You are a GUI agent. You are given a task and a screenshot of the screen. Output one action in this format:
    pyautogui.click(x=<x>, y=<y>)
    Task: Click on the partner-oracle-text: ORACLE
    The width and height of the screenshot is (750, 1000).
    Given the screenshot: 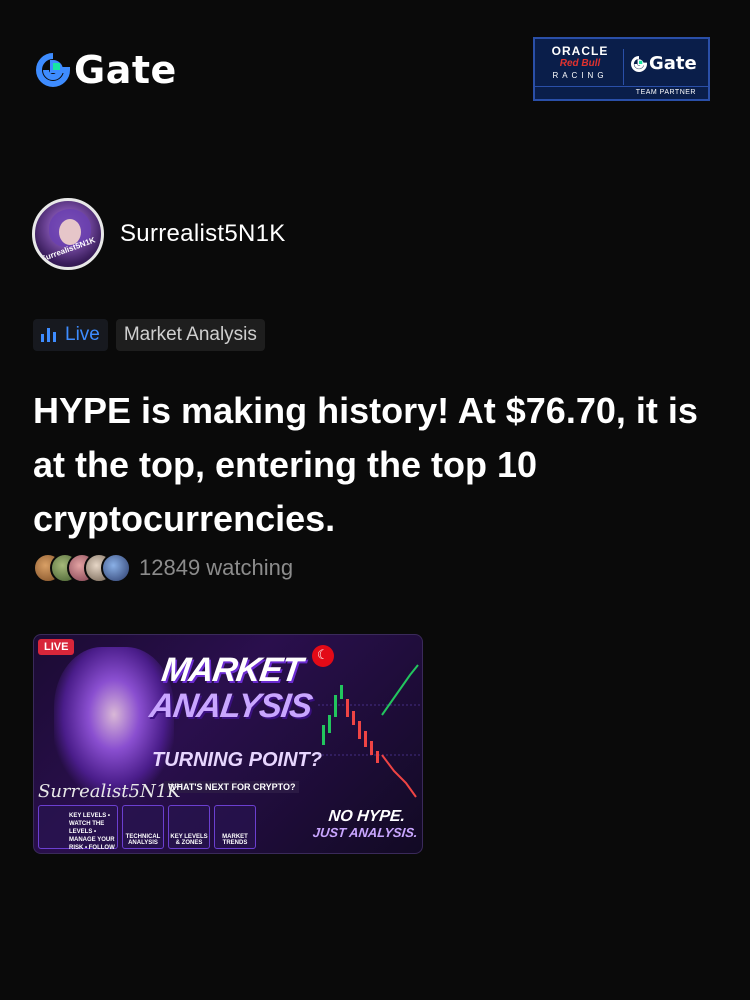 What is the action you would take?
    pyautogui.click(x=580, y=51)
    